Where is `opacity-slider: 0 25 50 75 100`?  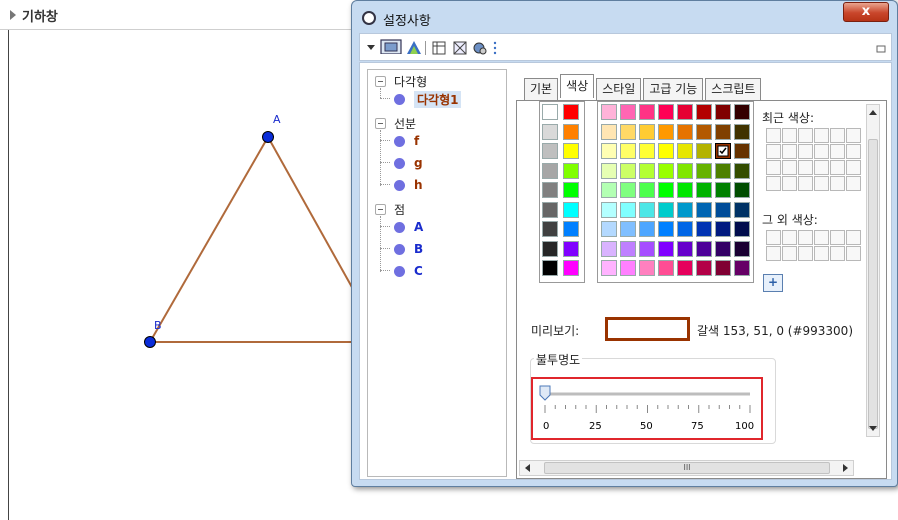
opacity-slider: 0 25 50 75 100 is located at coordinates (648, 408).